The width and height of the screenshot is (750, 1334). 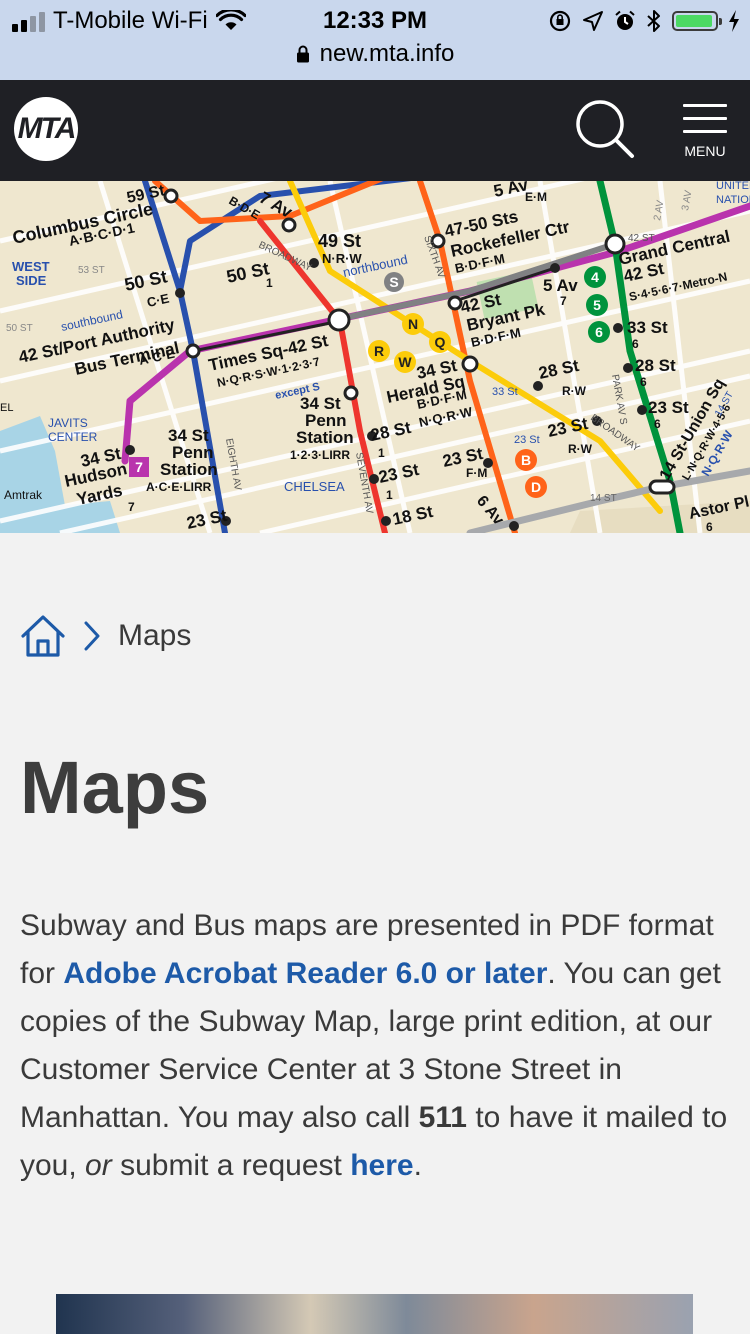 I want to click on address-bar: new.mta.info, so click(x=375, y=54).